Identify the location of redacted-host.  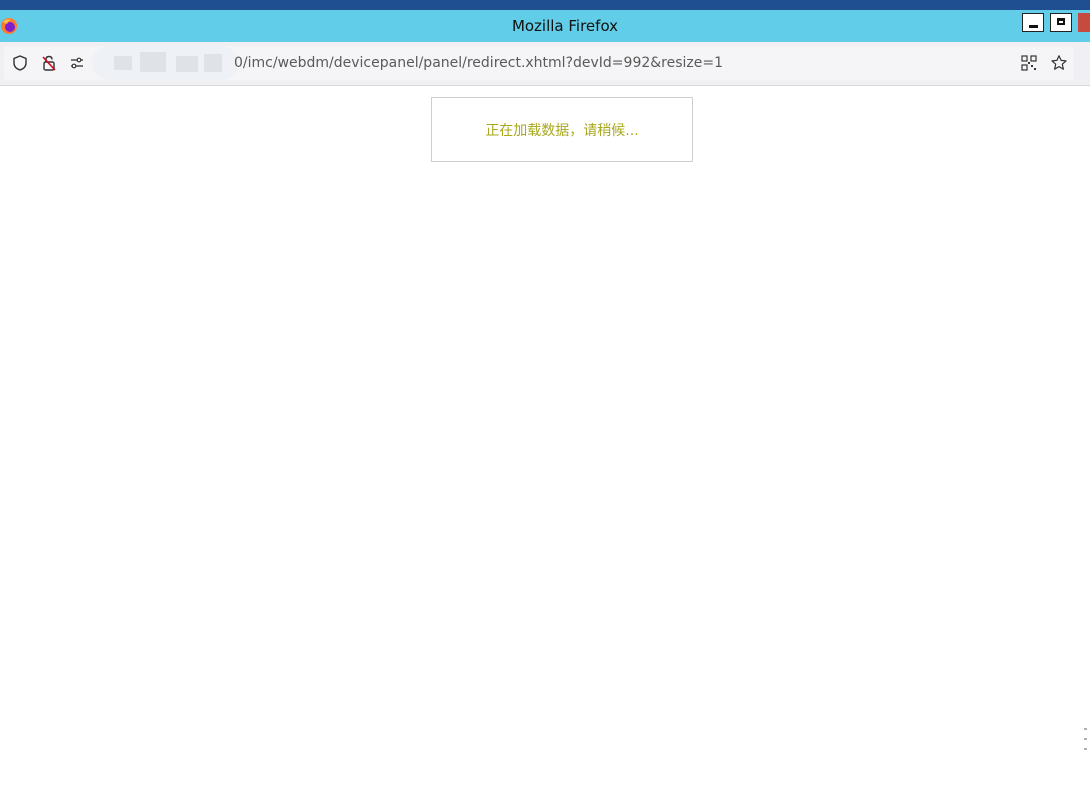
(165, 63).